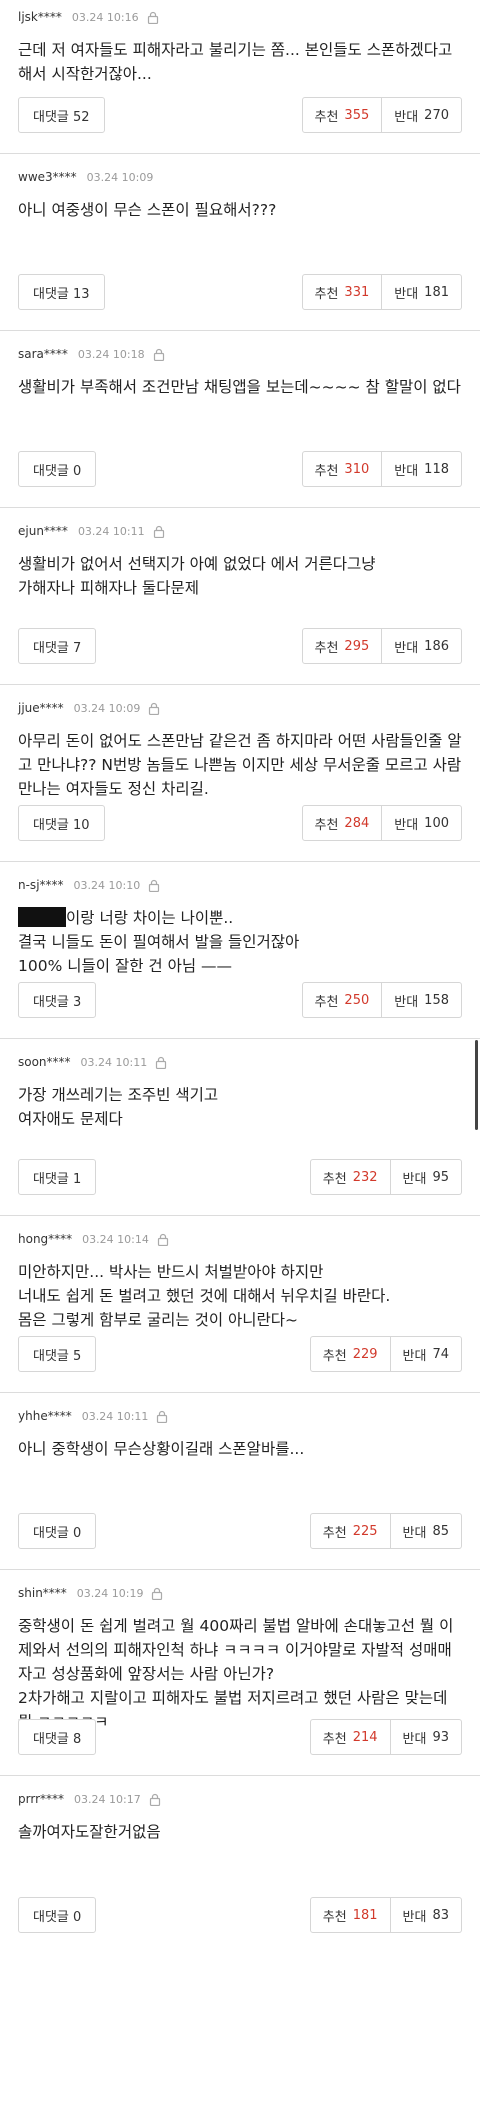  What do you see at coordinates (61, 292) in the screenshot?
I see `reply-button: 대댓글 13` at bounding box center [61, 292].